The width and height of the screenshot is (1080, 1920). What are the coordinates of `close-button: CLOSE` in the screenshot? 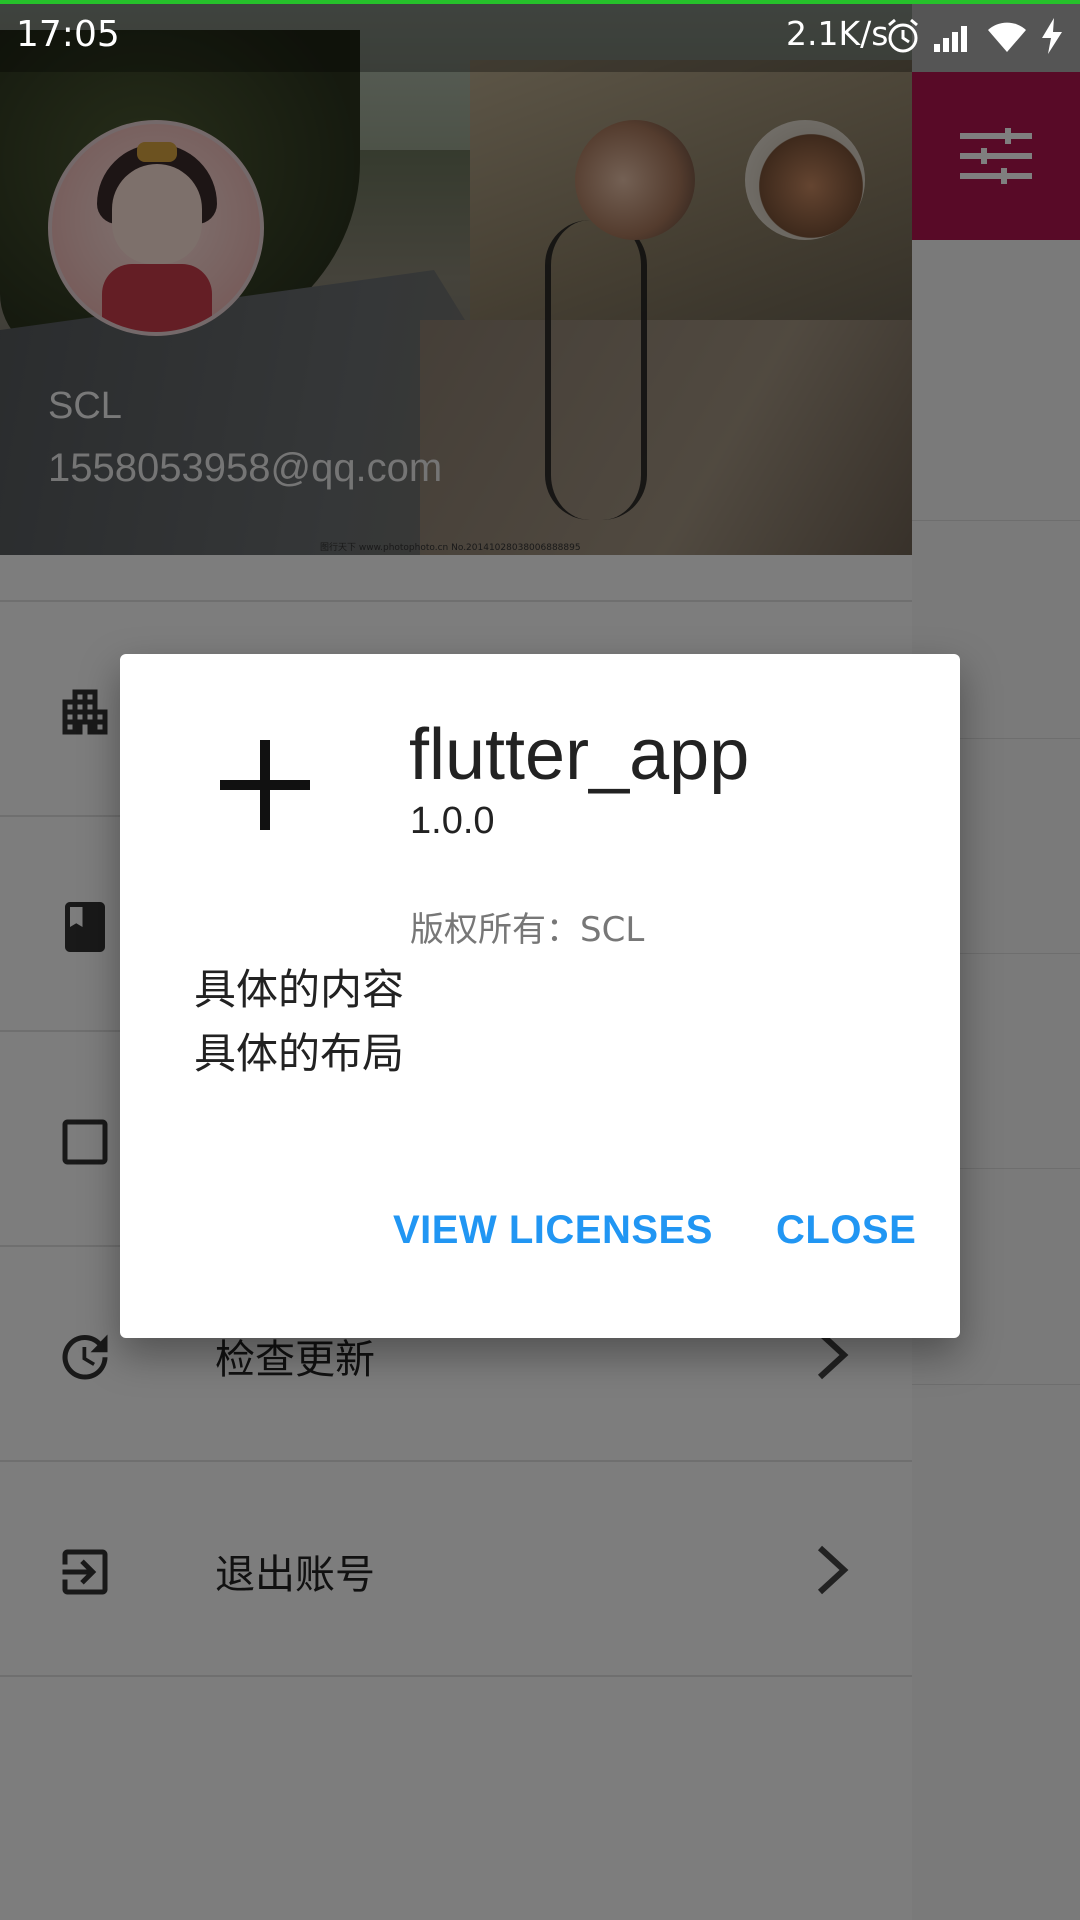 It's located at (846, 1230).